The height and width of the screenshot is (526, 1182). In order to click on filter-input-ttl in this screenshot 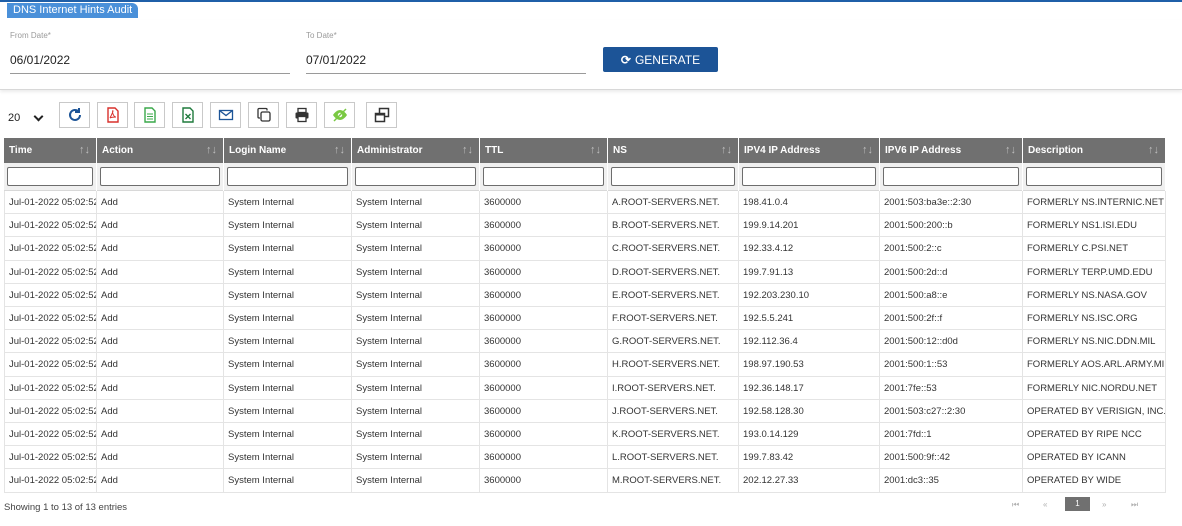, I will do `click(543, 176)`.